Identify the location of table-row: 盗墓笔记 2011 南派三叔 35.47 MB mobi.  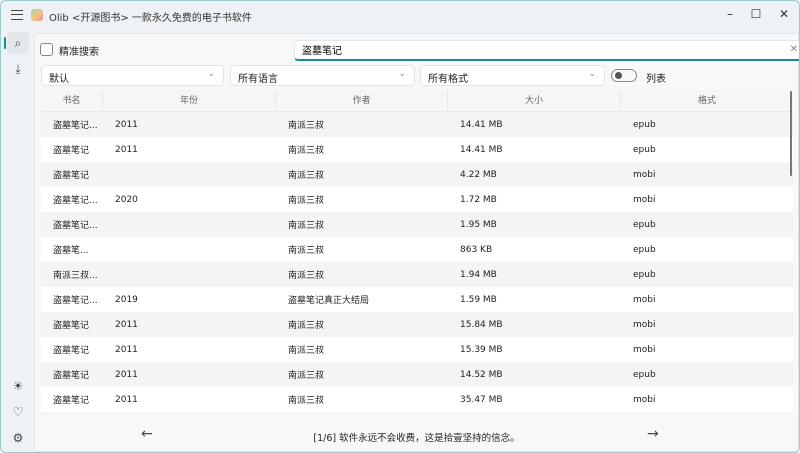
(417, 399).